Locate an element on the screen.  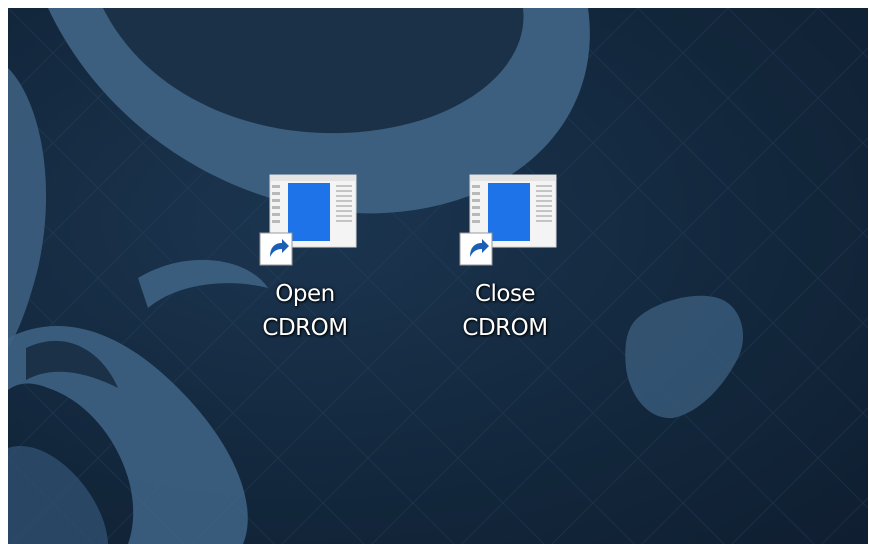
desktop-icon-close-cdrom: Close CDROM is located at coordinates (505, 273).